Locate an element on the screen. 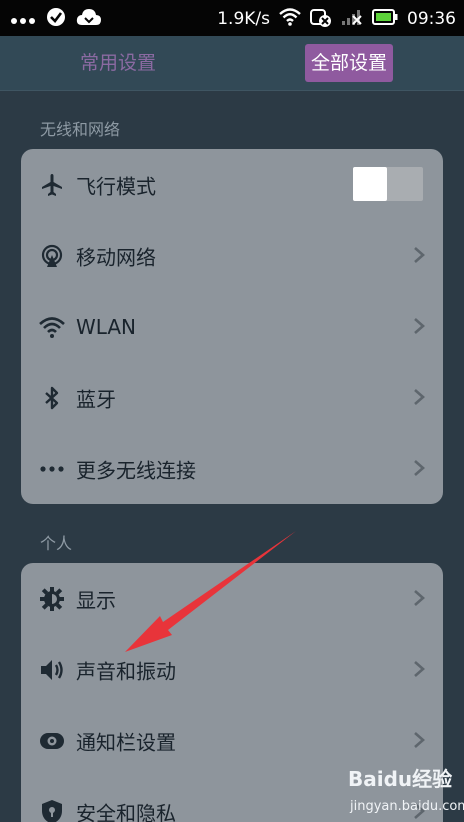 The image size is (464, 822). setting-row-airplane-mode: 飞行模式 is located at coordinates (232, 184).